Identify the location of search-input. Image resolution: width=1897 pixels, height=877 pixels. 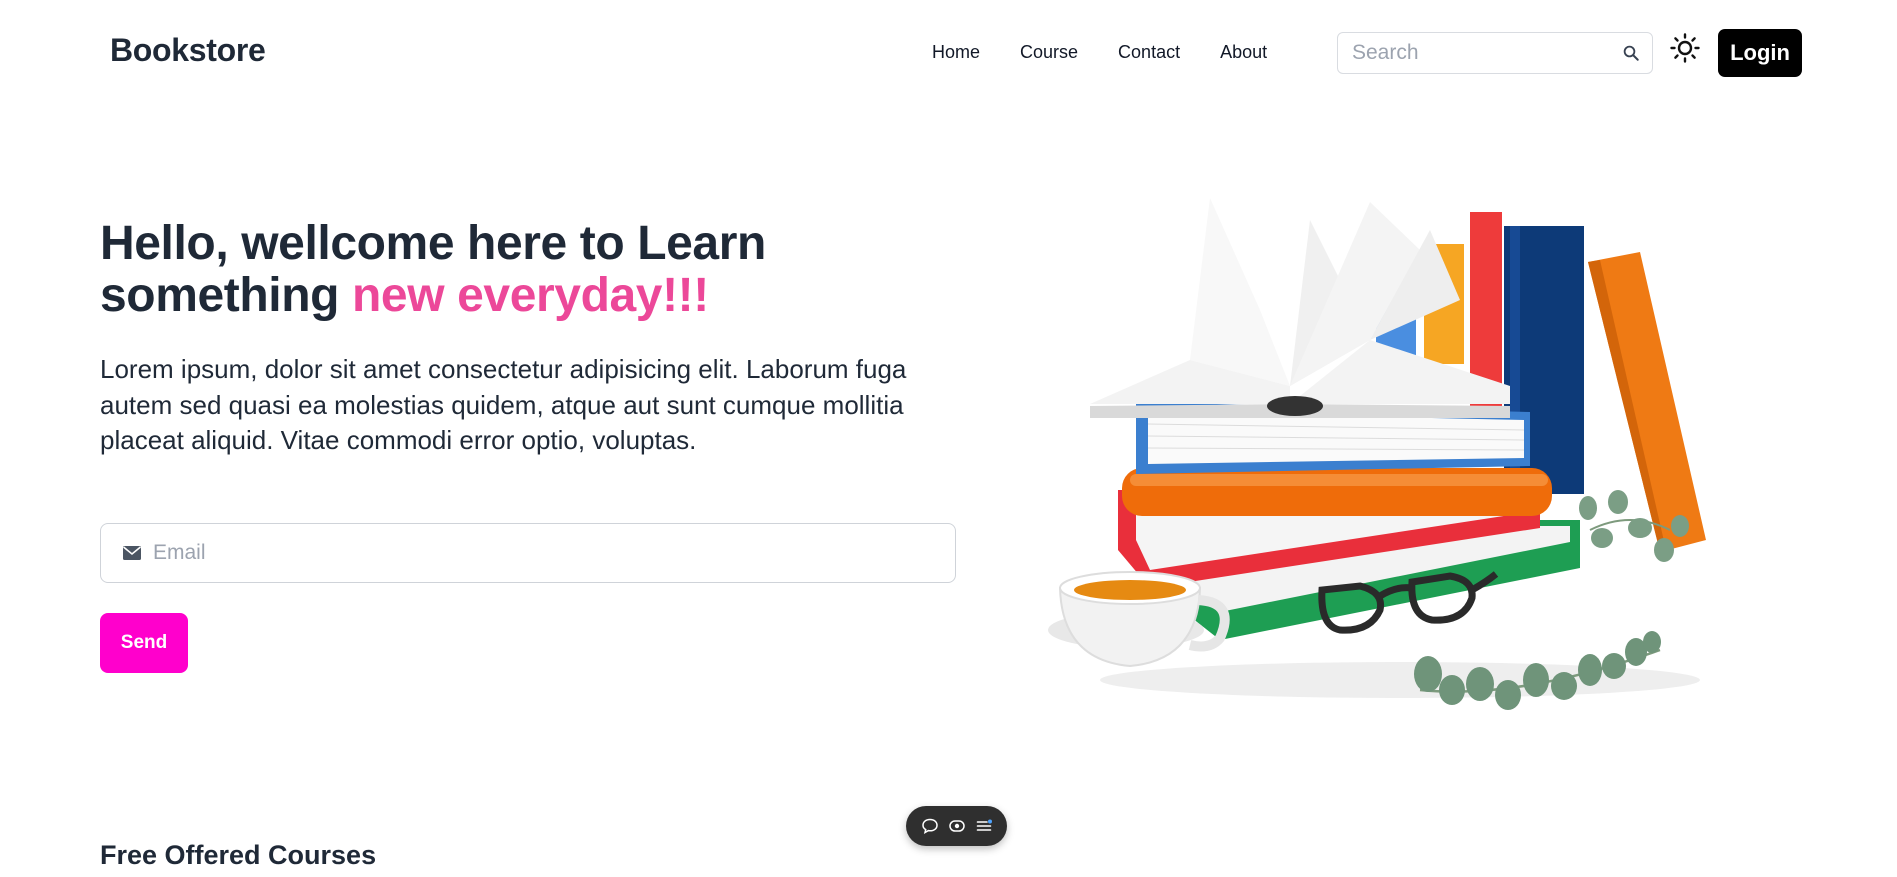
(1487, 53).